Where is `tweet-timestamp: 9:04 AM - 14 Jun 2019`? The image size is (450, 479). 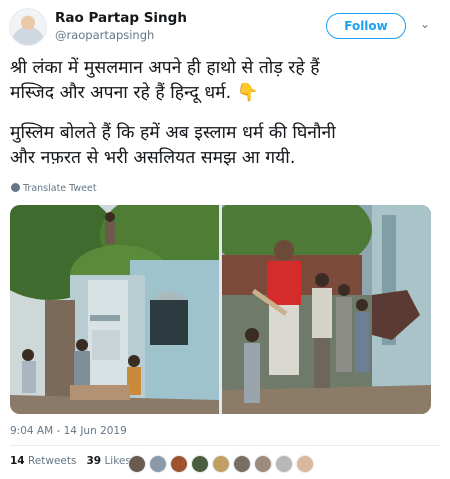 tweet-timestamp: 9:04 AM - 14 Jun 2019 is located at coordinates (68, 431).